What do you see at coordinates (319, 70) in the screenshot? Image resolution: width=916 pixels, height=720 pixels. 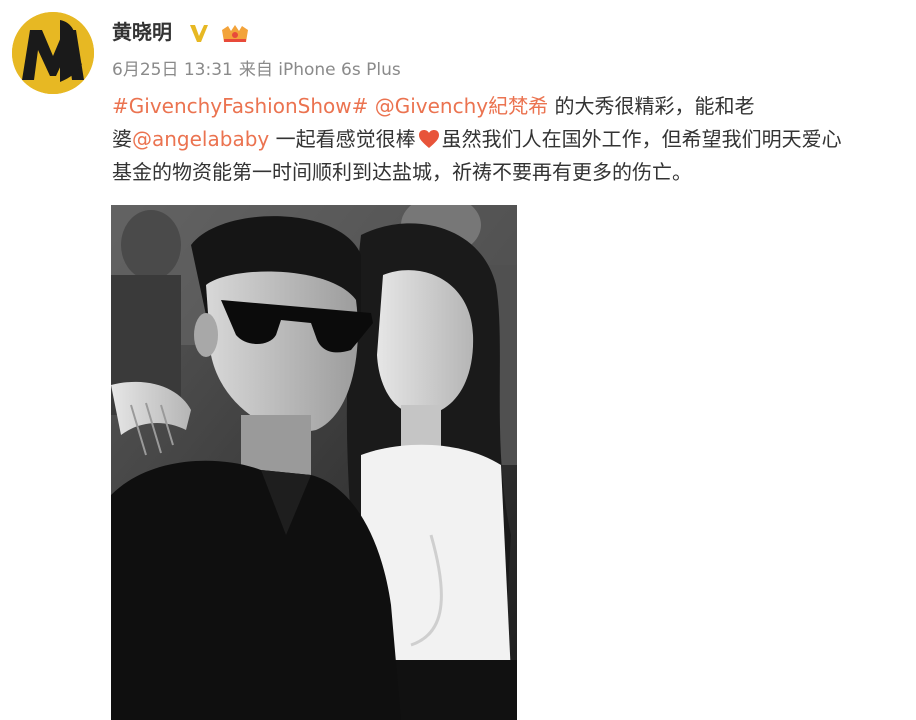 I see `post-source: 来自 iPhone 6s Plus` at bounding box center [319, 70].